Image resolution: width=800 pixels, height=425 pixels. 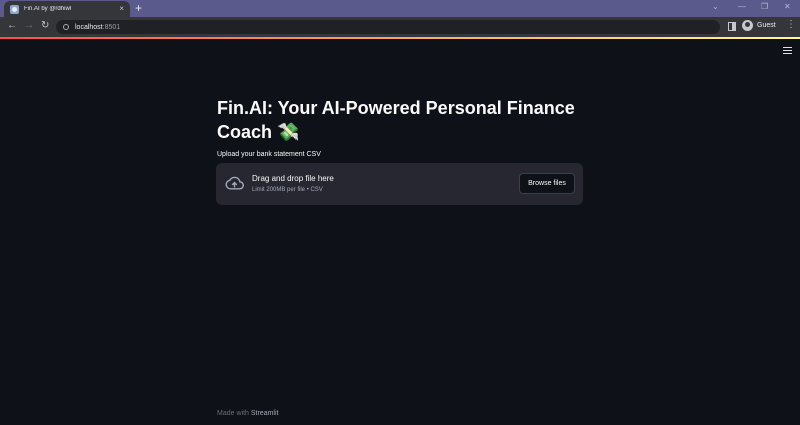 I want to click on browser-menu-icon: ⋮, so click(x=791, y=25).